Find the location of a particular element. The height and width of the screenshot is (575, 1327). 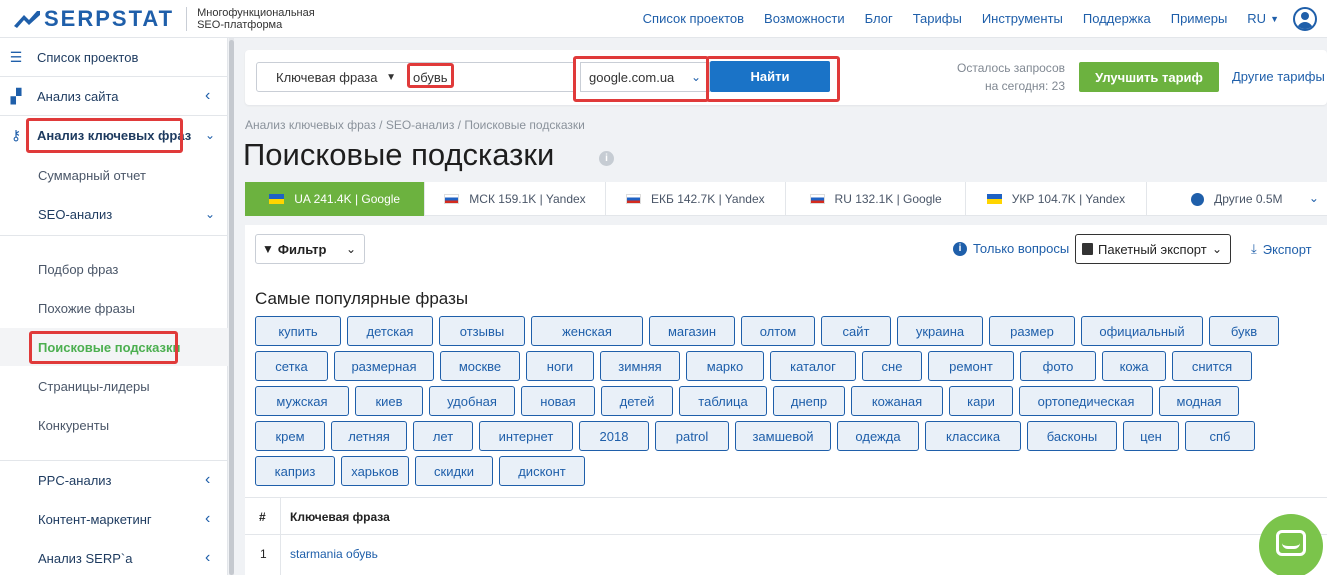

phrase-chip: ноги is located at coordinates (560, 366).